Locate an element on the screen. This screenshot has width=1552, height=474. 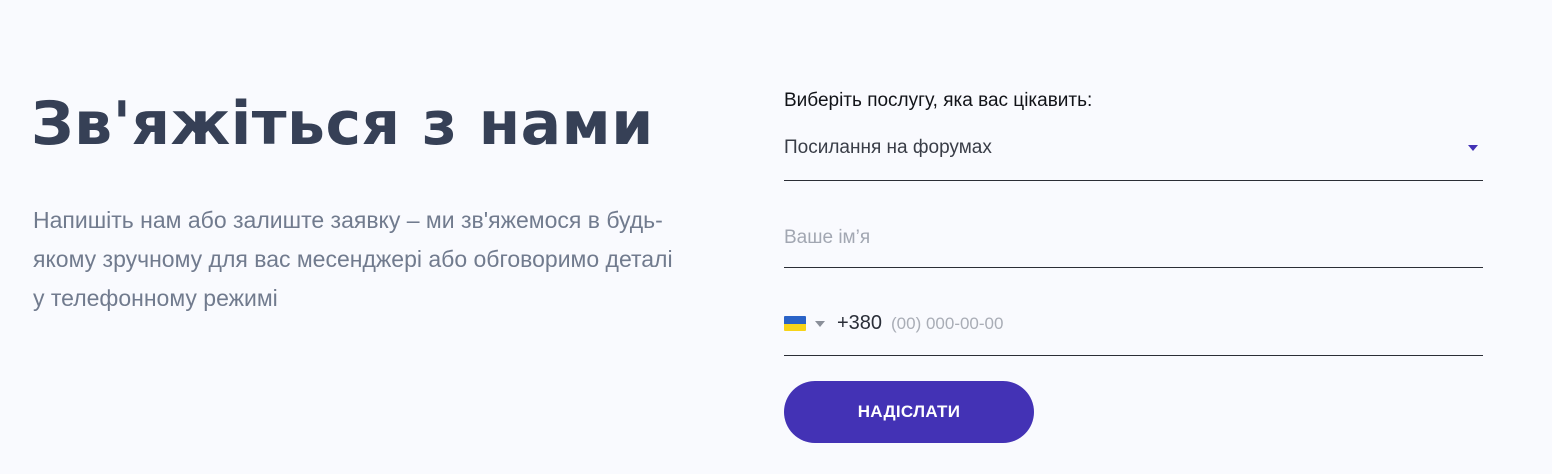
country-code-picker is located at coordinates (806, 324).